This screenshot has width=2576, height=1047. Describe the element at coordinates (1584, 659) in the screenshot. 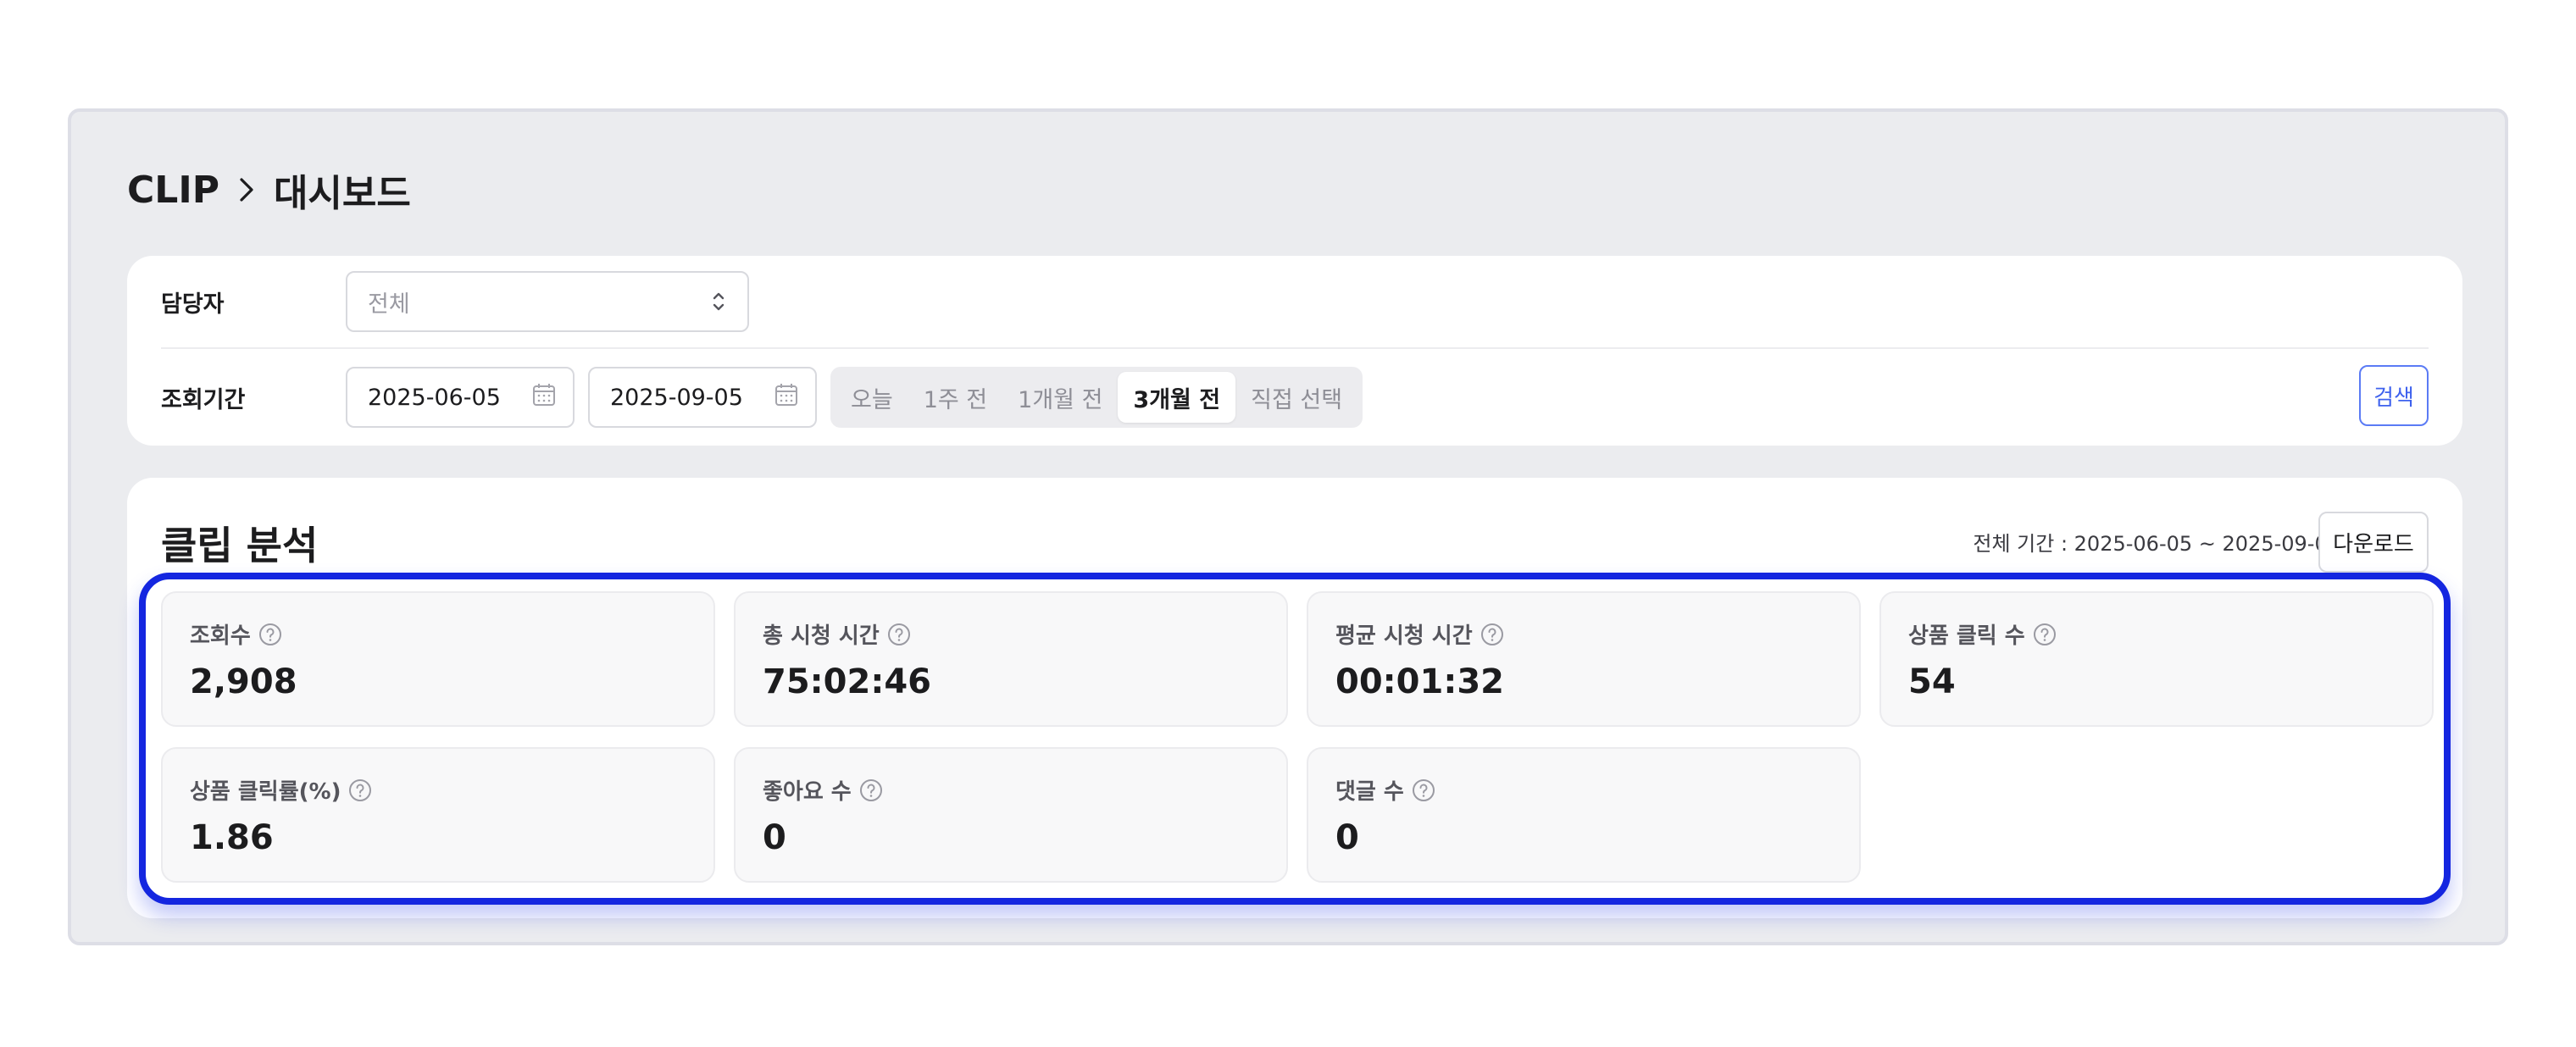

I see `metric-card-avg-watch-time: 평균 시청 시간 00:01:32` at that location.